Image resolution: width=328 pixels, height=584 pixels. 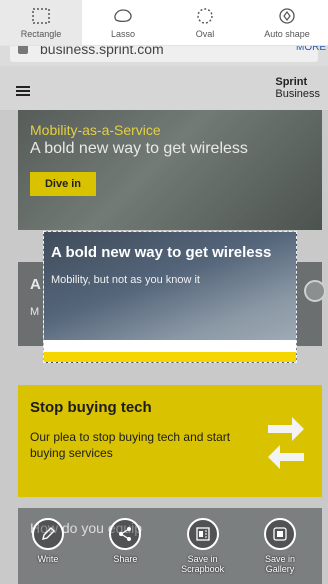 I want to click on lasso-label: Lasso, so click(x=123, y=34).